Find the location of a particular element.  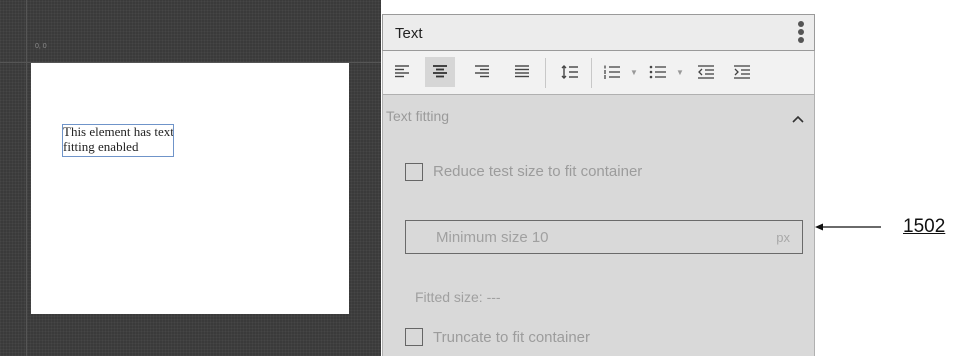

section-title: Text fitting is located at coordinates (418, 116).